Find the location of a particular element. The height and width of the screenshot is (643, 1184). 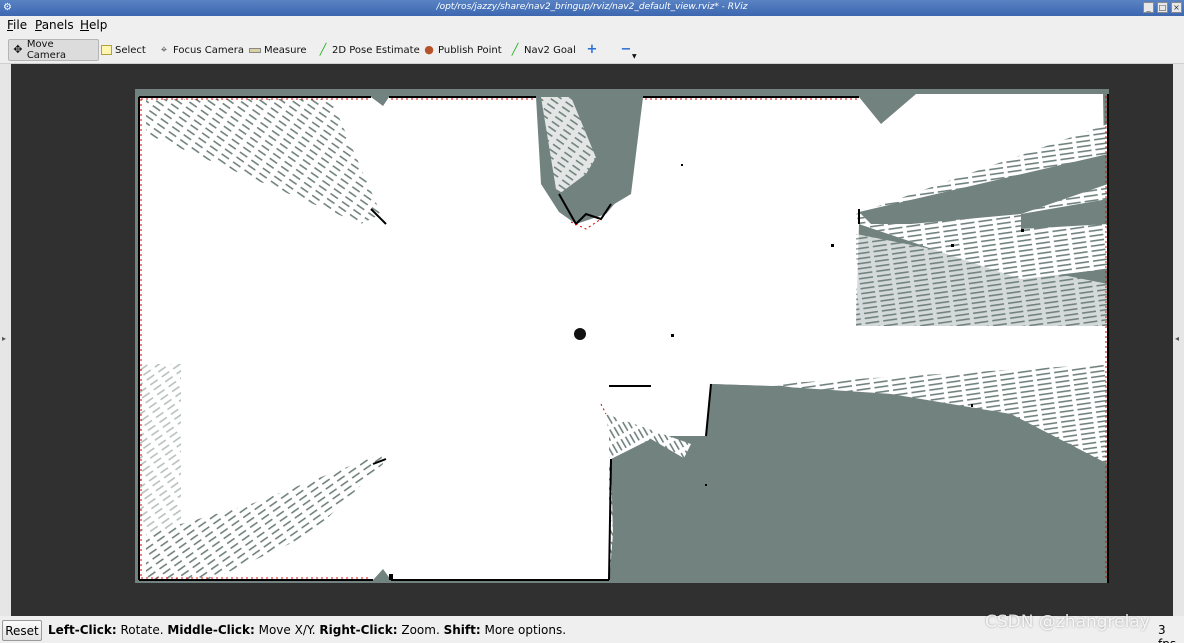

menu-bar: File Panels Help is located at coordinates (592, 26).